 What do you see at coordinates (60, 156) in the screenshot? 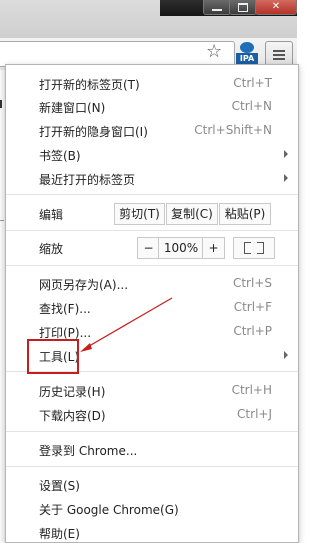
I see `menu-item-label: 书签(B)` at bounding box center [60, 156].